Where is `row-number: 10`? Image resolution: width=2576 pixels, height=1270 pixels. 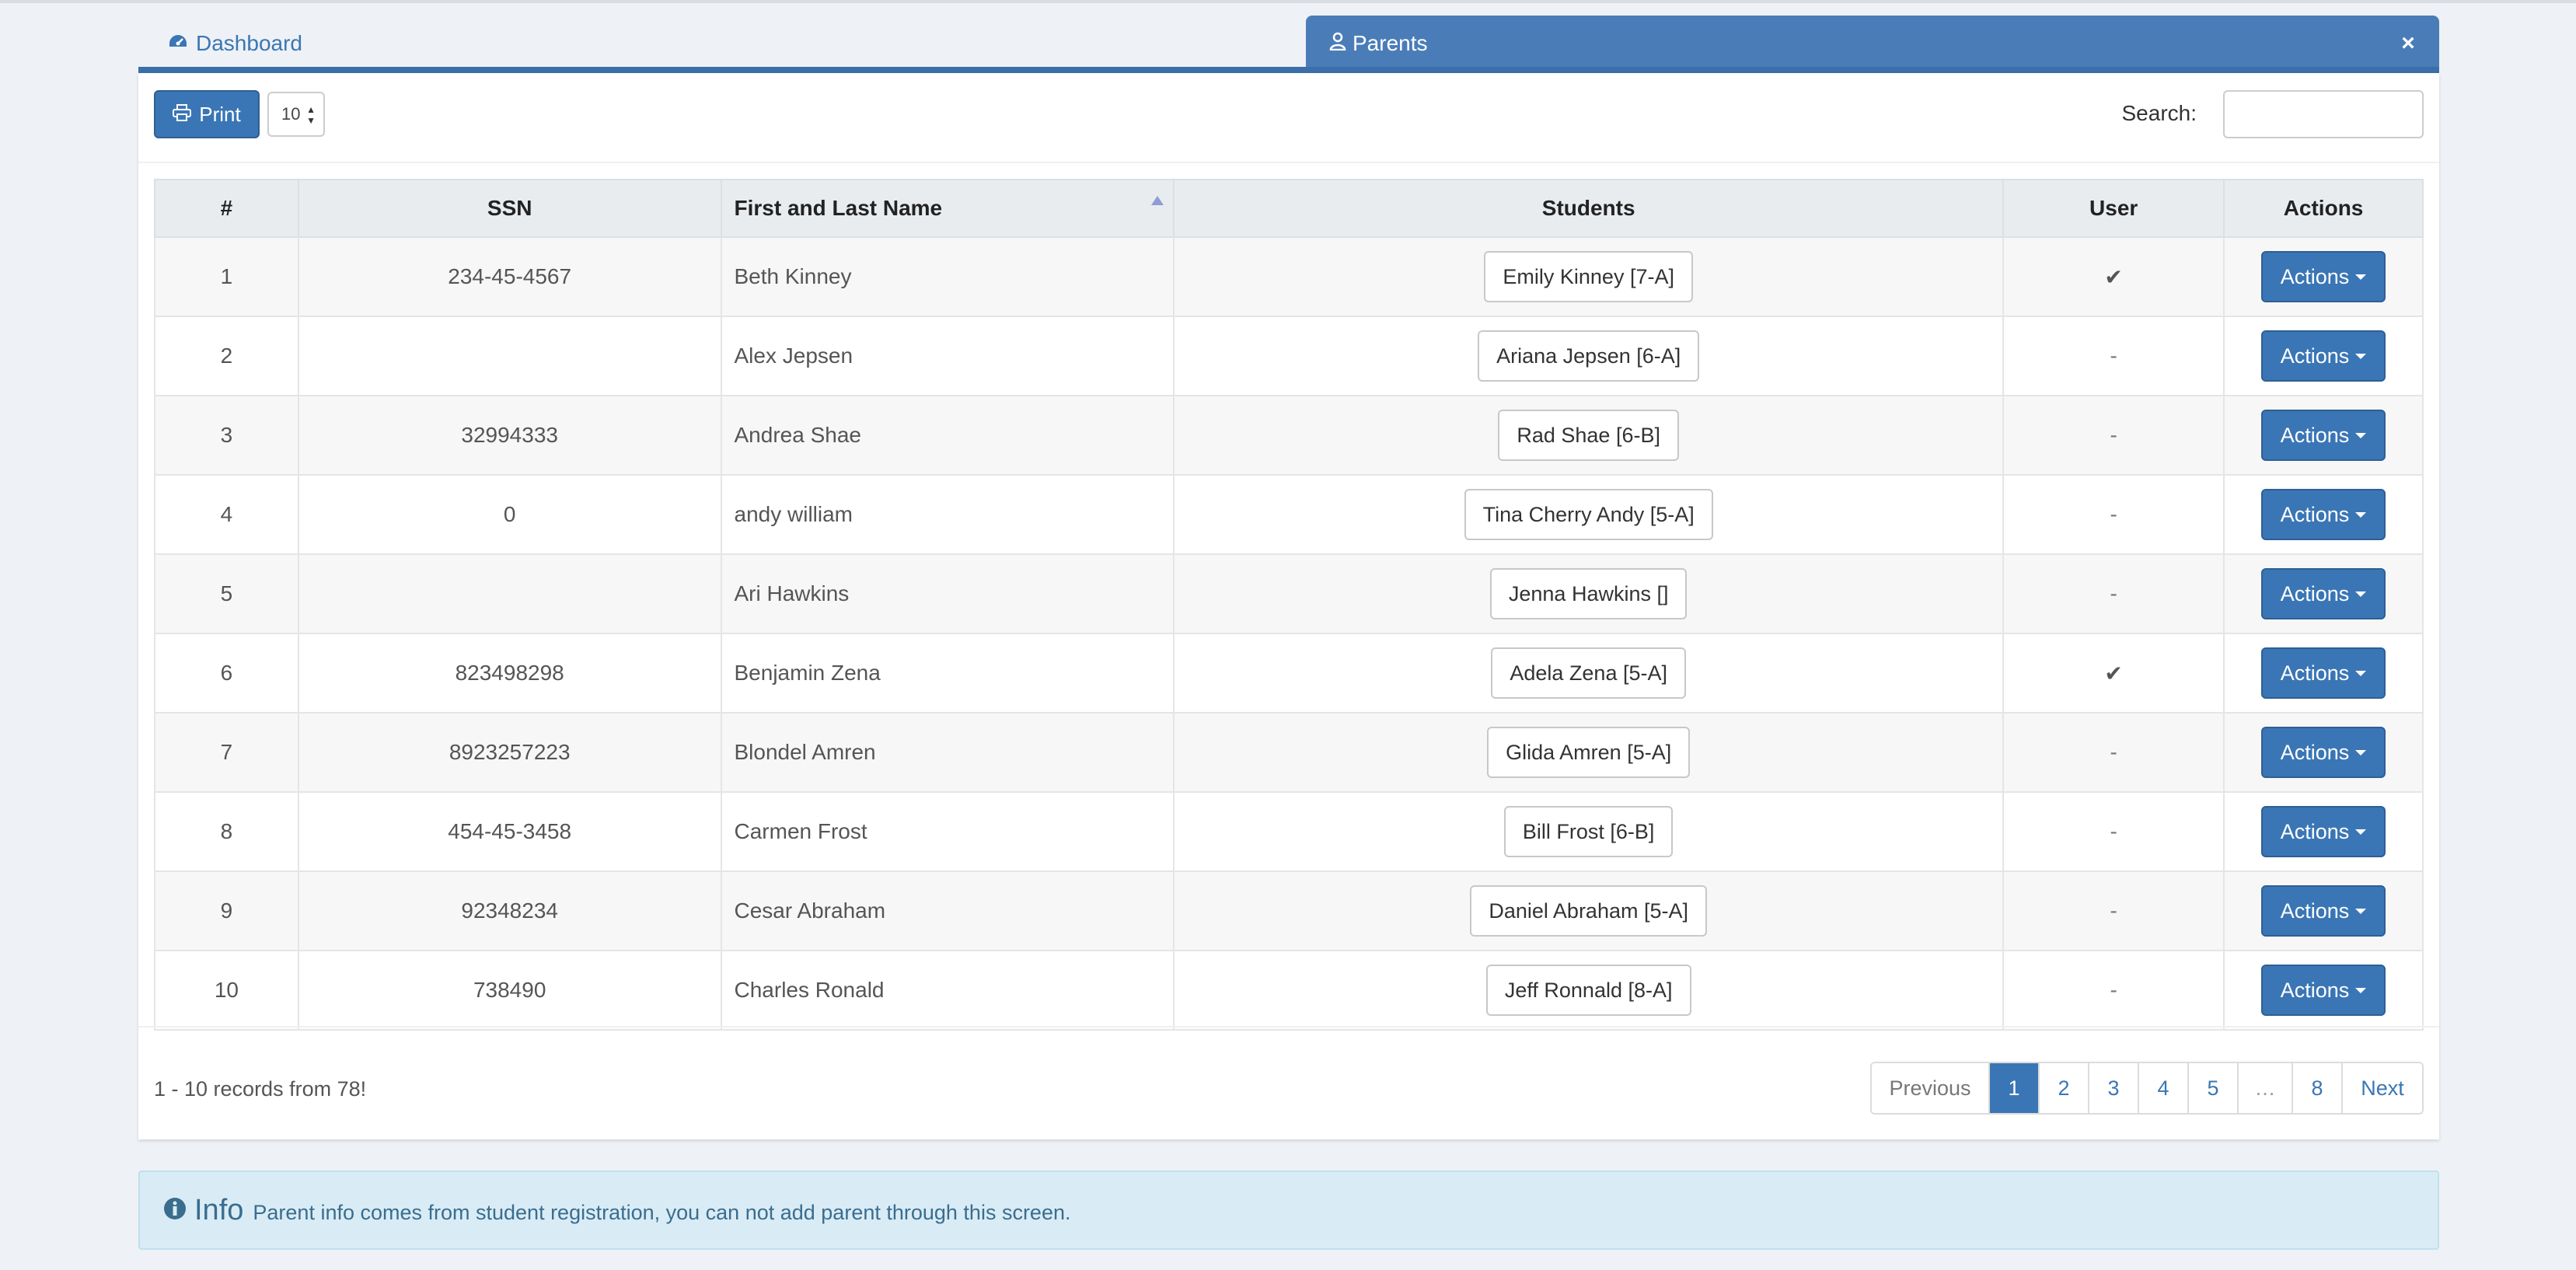 row-number: 10 is located at coordinates (227, 990).